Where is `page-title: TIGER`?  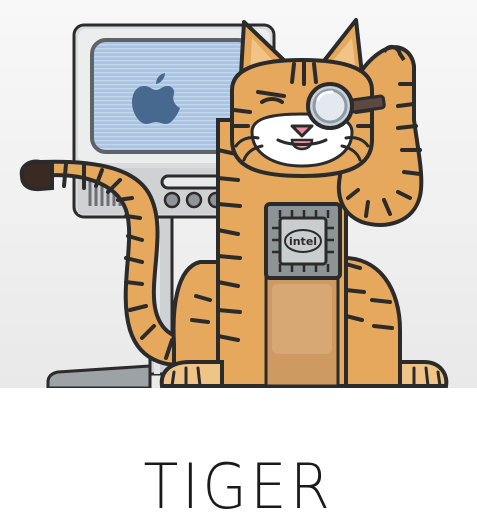 page-title: TIGER is located at coordinates (238, 486).